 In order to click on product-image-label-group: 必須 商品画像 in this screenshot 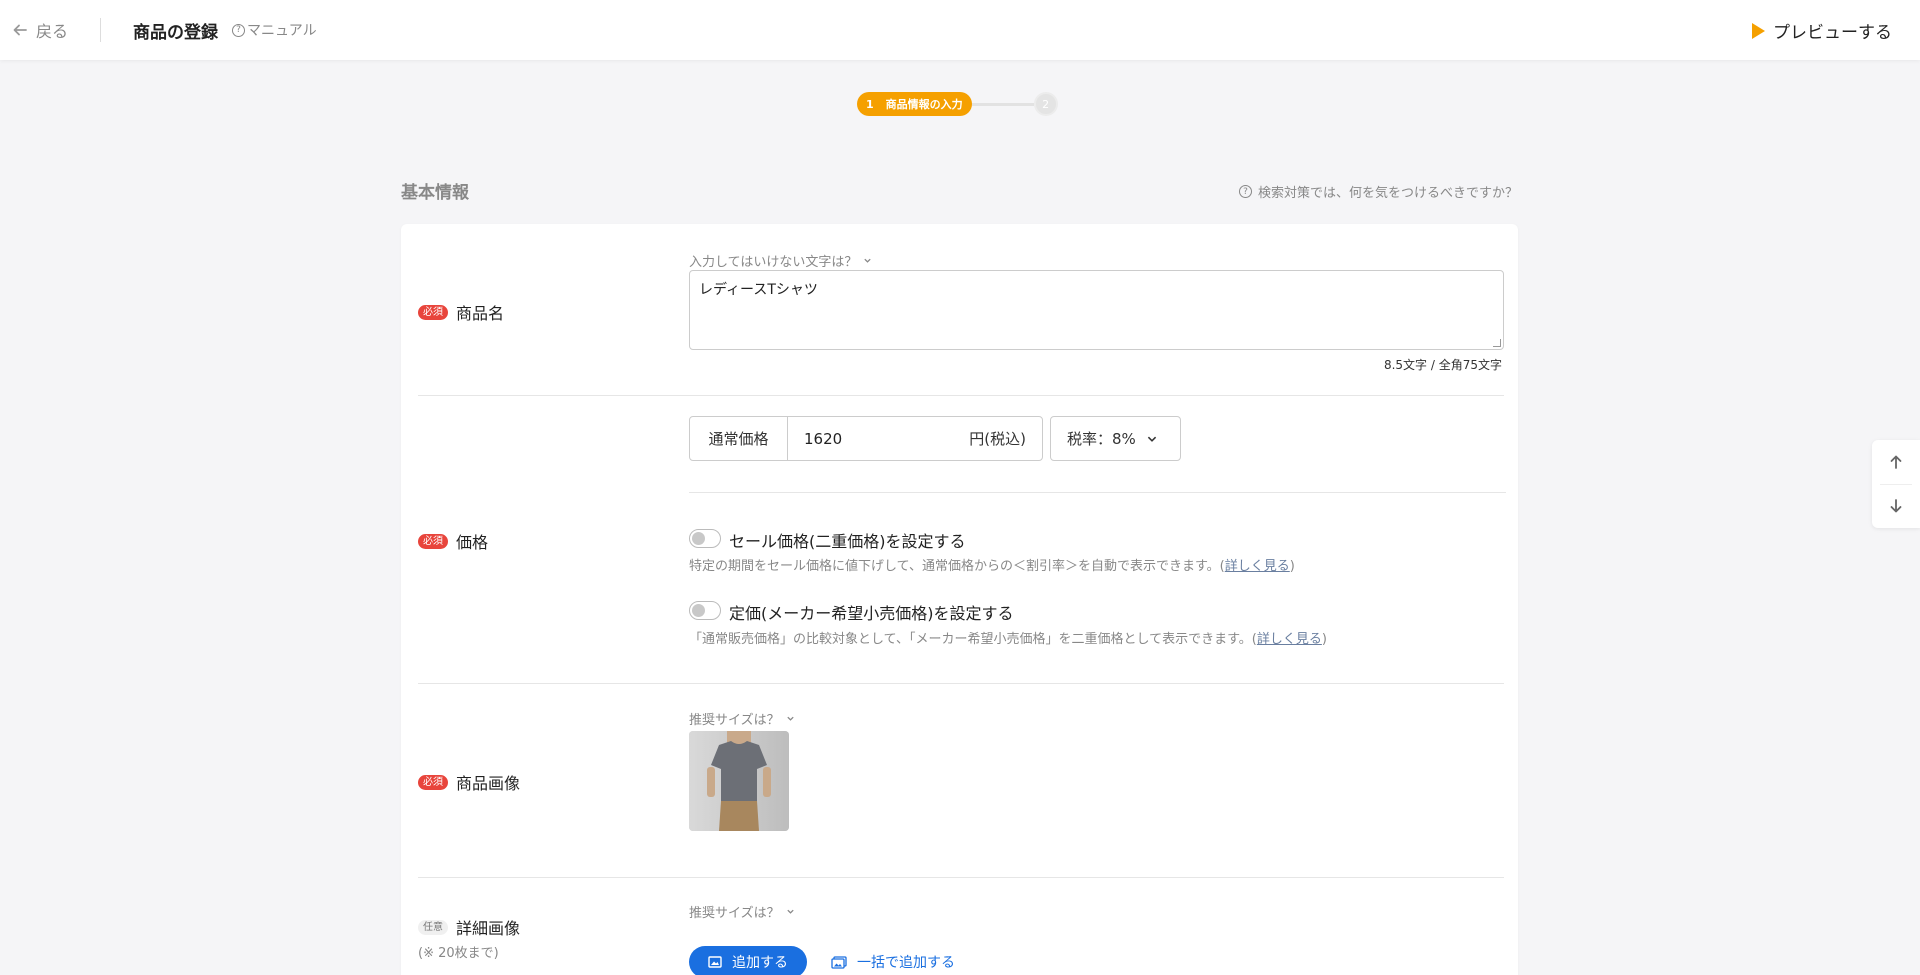, I will do `click(469, 782)`.